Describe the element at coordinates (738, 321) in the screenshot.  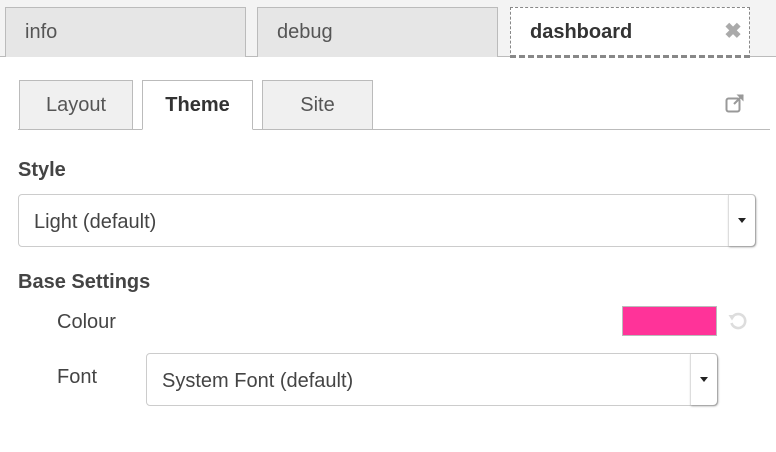
I see `reset-icon` at that location.